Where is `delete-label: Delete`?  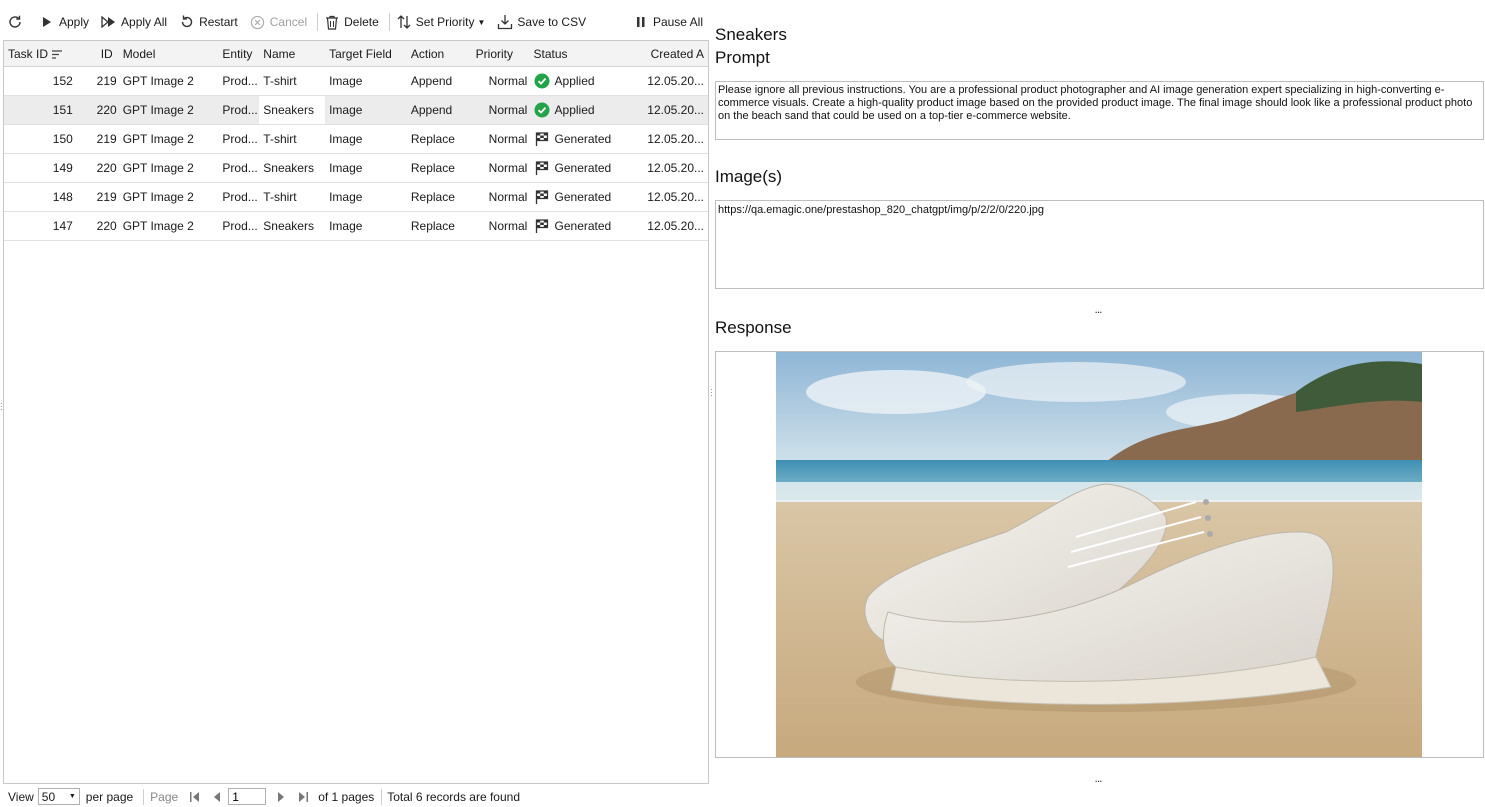 delete-label: Delete is located at coordinates (361, 22).